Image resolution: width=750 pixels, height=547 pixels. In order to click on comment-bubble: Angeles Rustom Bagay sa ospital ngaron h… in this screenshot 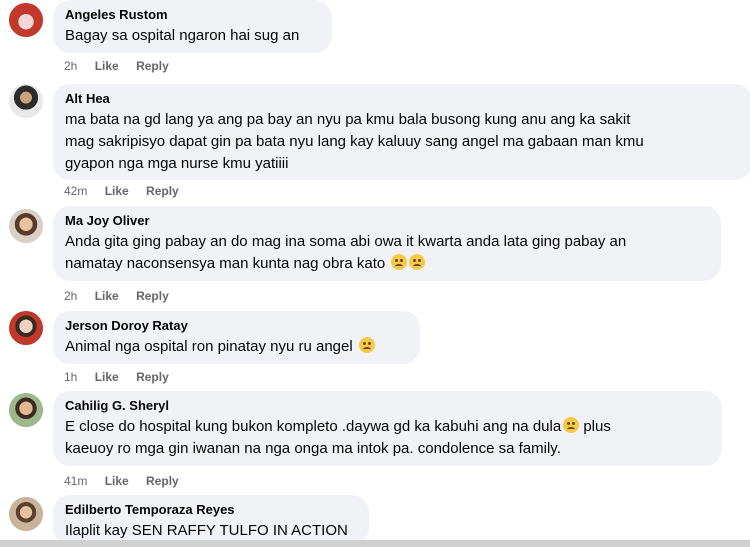, I will do `click(192, 26)`.